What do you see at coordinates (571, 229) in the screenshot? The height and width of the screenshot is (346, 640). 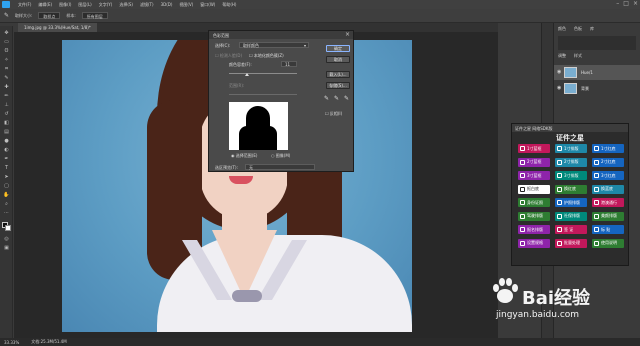 I see `plugin-button: 签 证` at bounding box center [571, 229].